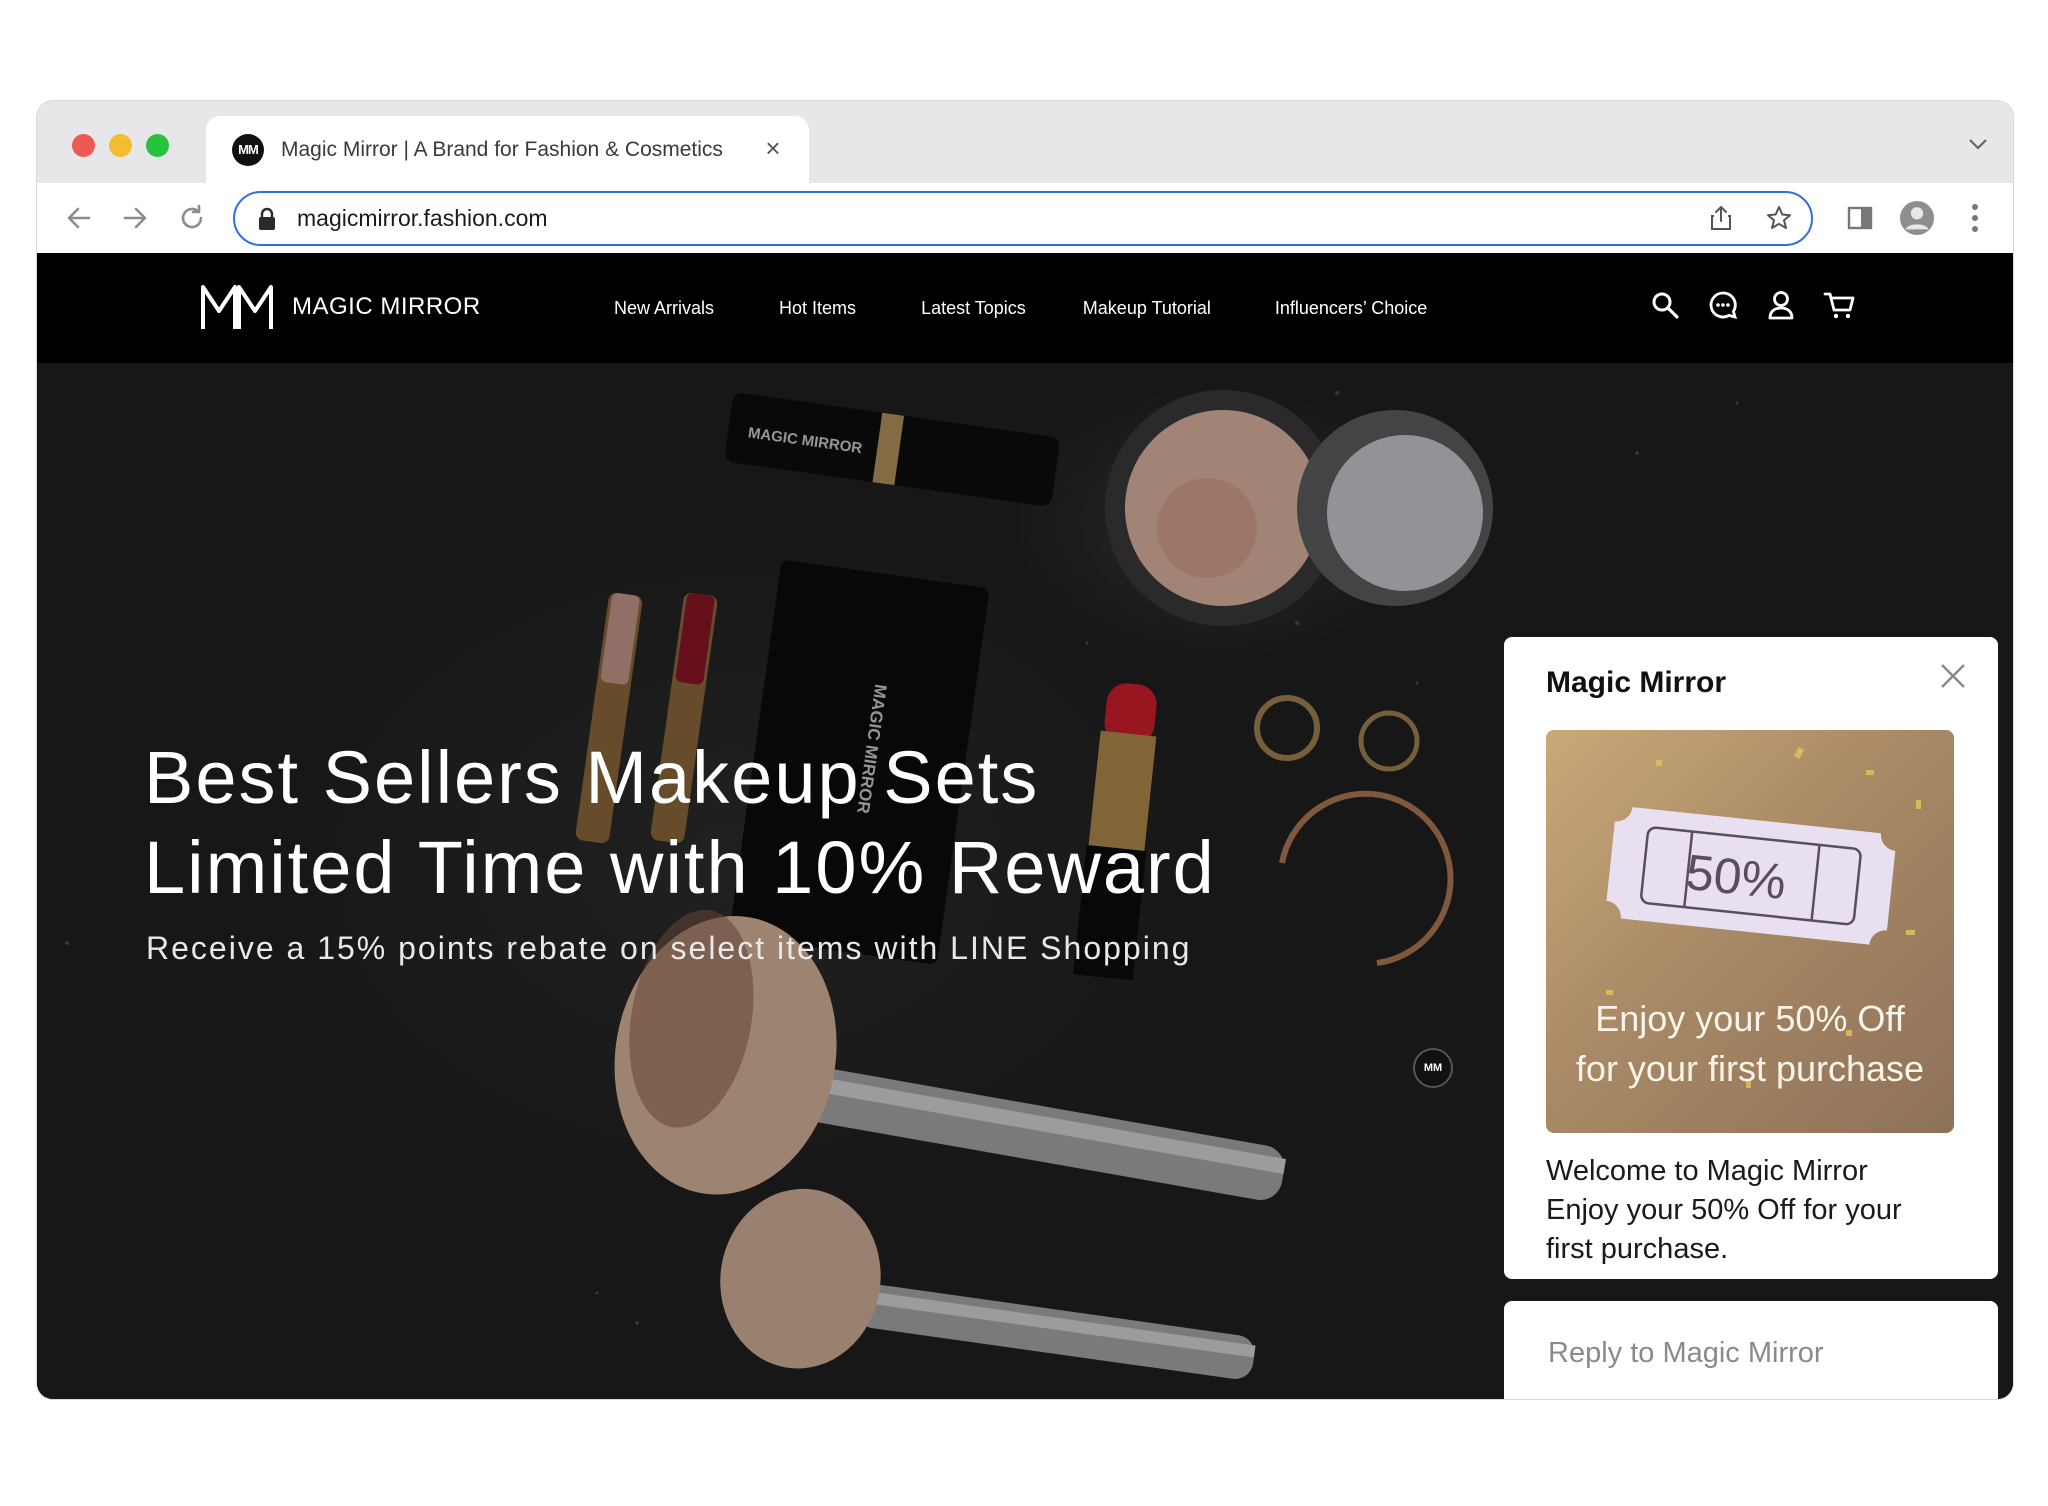 The width and height of the screenshot is (2048, 1506). What do you see at coordinates (817, 308) in the screenshot?
I see `menu-item-hot-items: Hot Items` at bounding box center [817, 308].